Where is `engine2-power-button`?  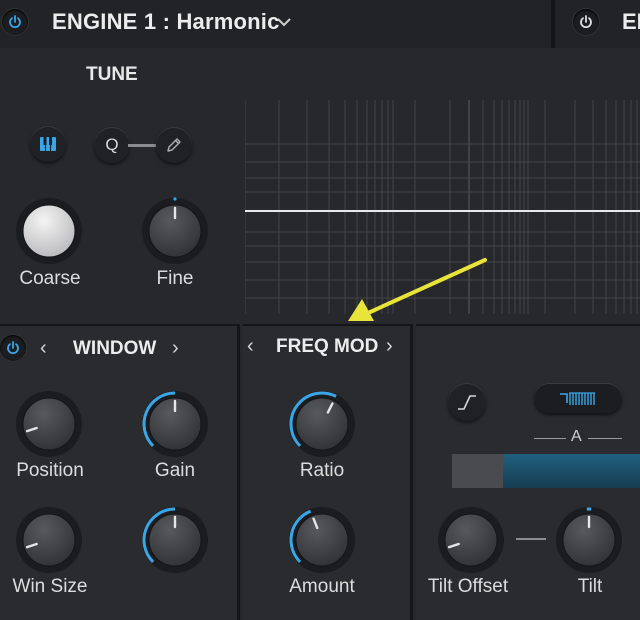 engine2-power-button is located at coordinates (586, 22).